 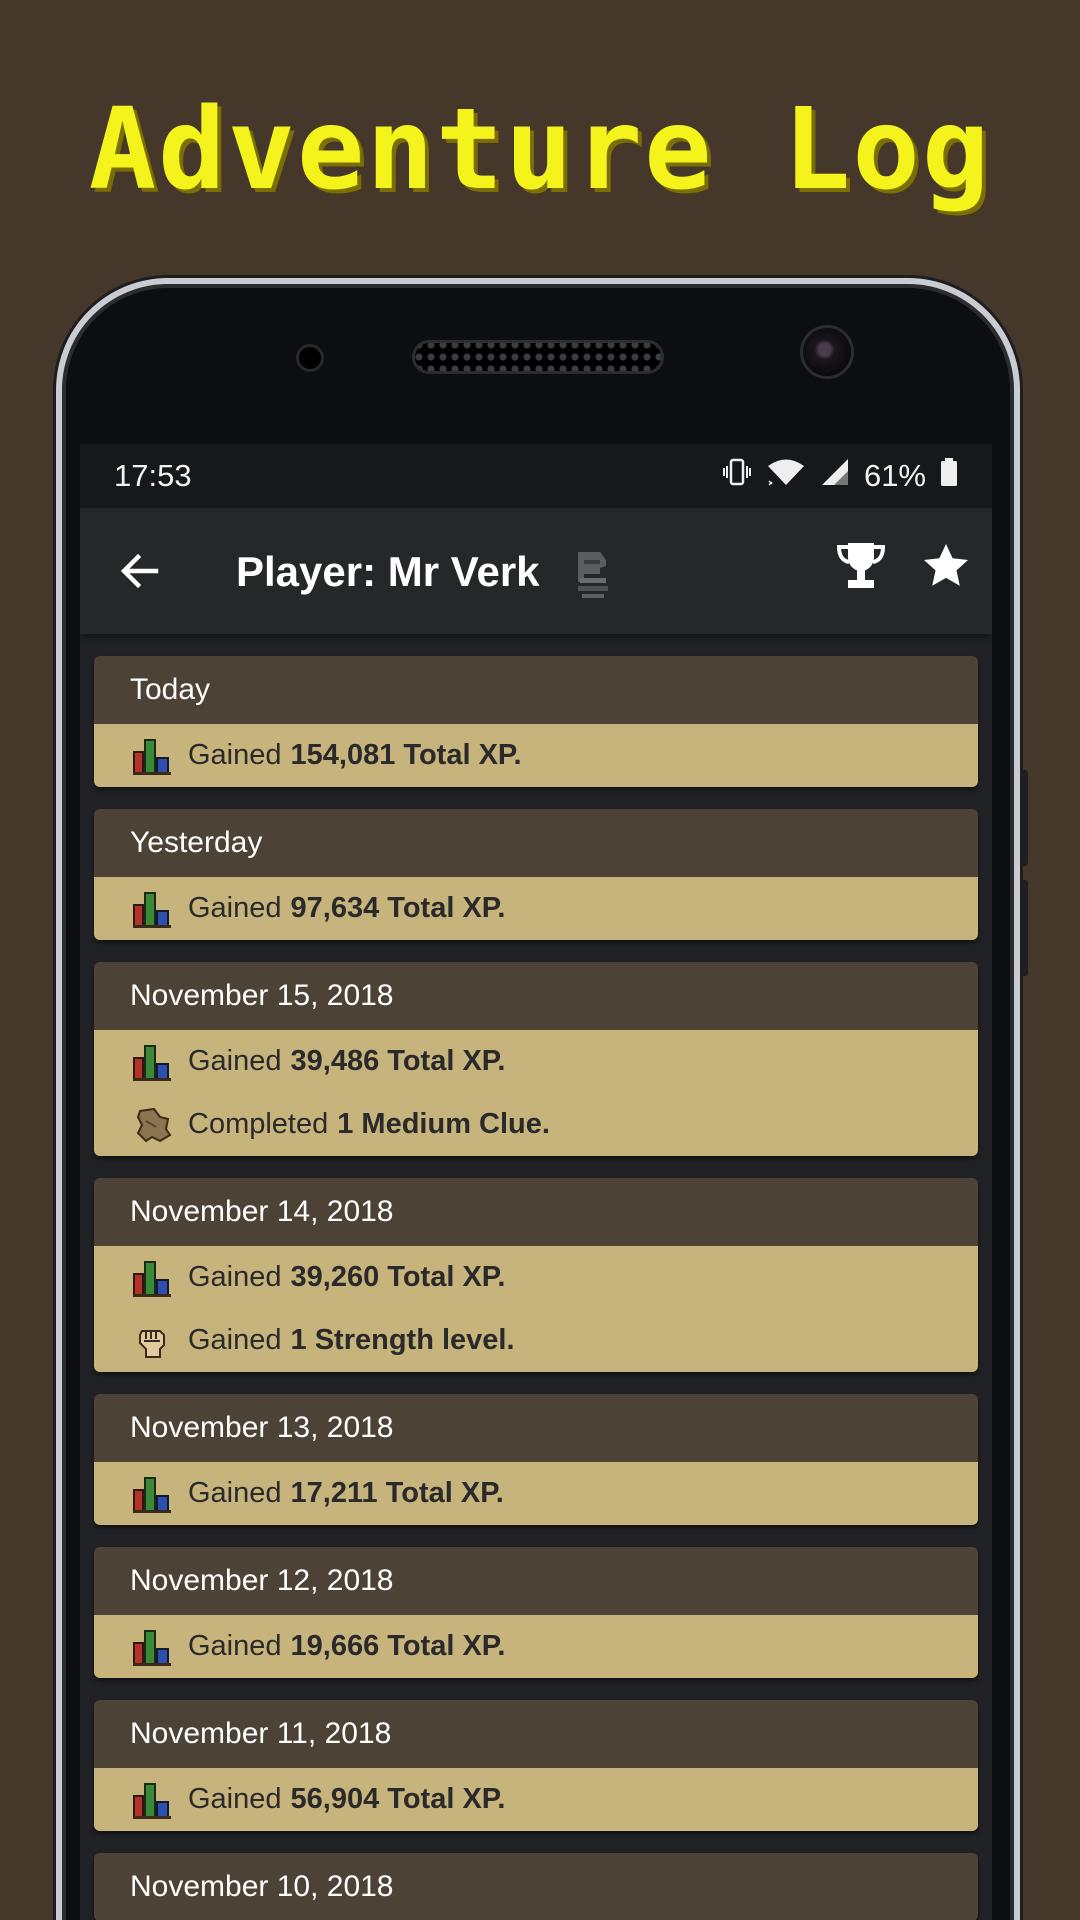 What do you see at coordinates (536, 908) in the screenshot?
I see `log-entry: Gained 97,634 Total XP.` at bounding box center [536, 908].